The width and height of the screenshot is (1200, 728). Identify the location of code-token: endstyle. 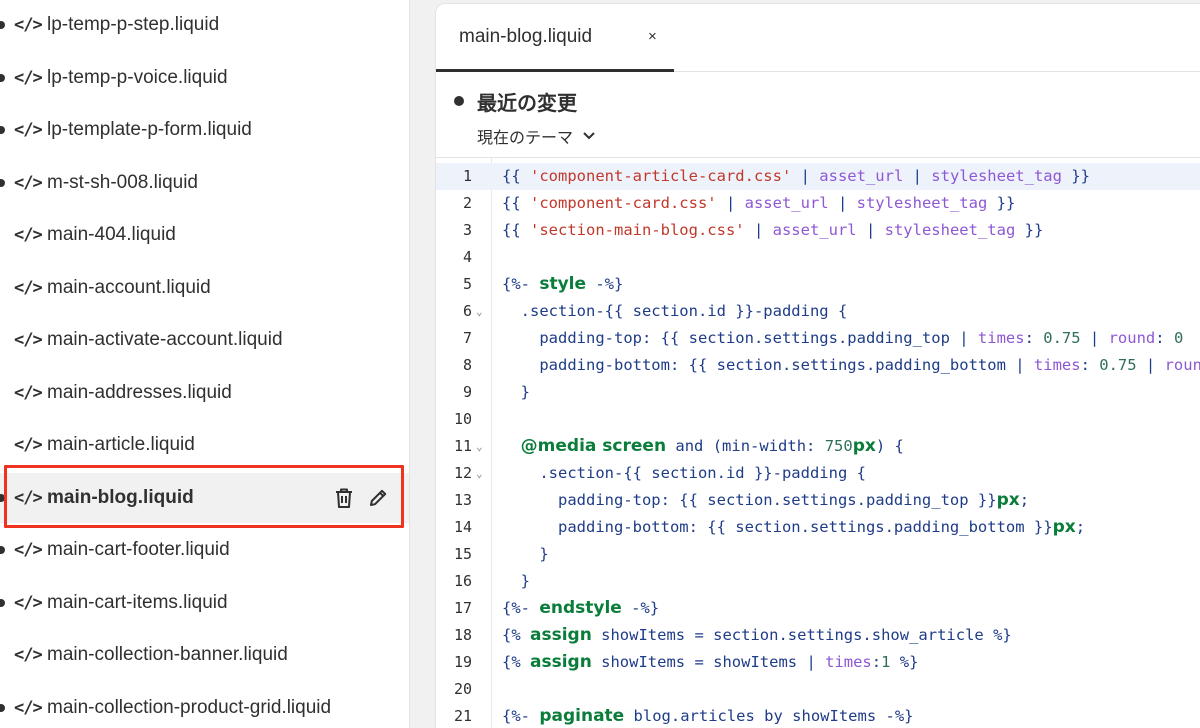
(580, 608).